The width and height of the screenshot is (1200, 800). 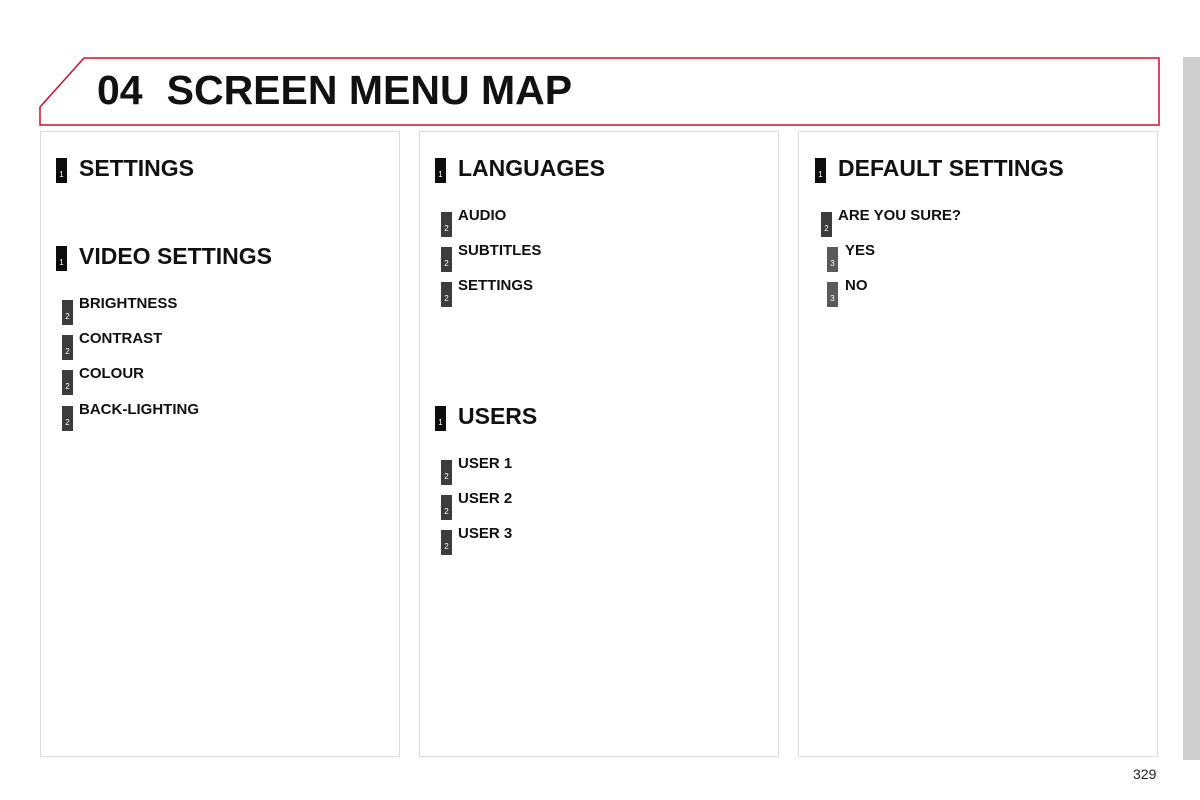 What do you see at coordinates (1145, 774) in the screenshot?
I see `page-number: 329` at bounding box center [1145, 774].